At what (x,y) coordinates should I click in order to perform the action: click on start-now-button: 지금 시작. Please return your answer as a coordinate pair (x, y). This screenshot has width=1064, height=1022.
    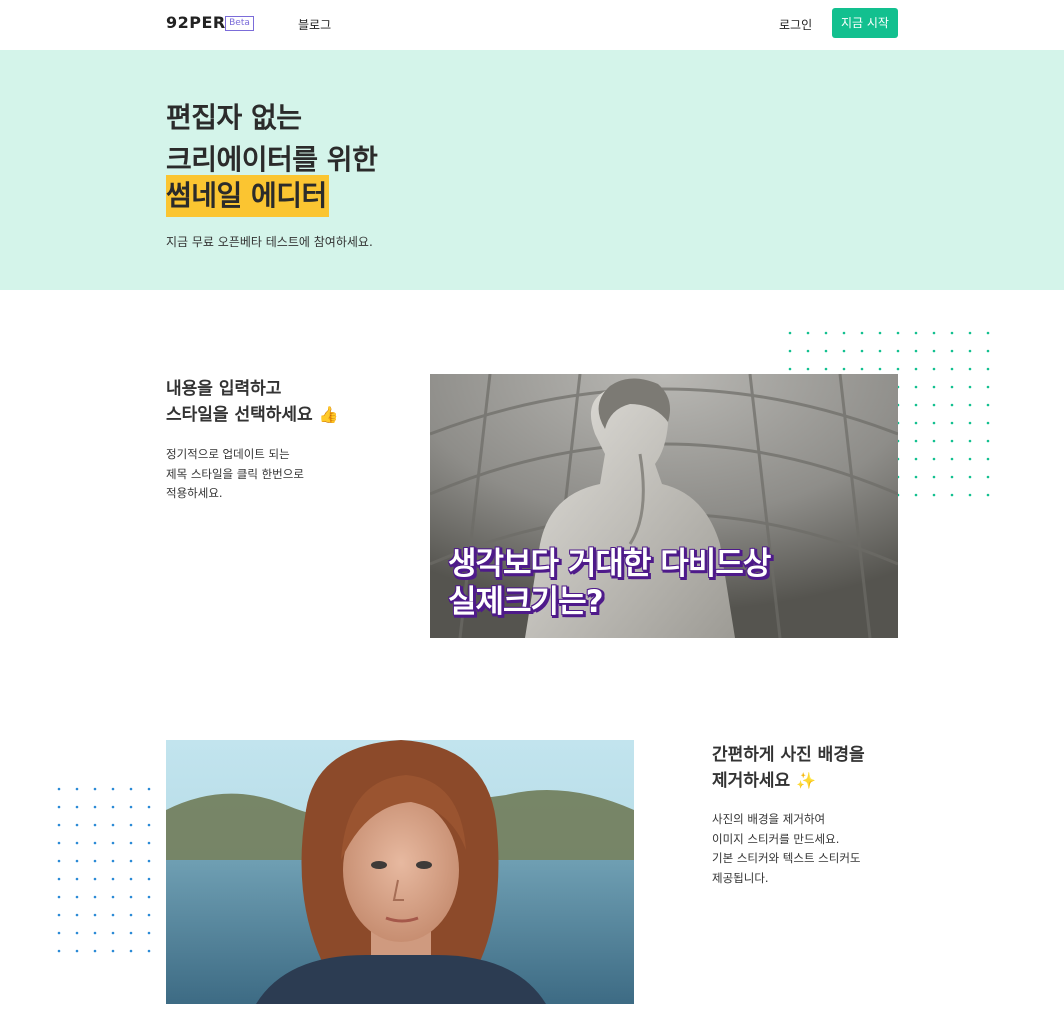
    Looking at the image, I should click on (865, 23).